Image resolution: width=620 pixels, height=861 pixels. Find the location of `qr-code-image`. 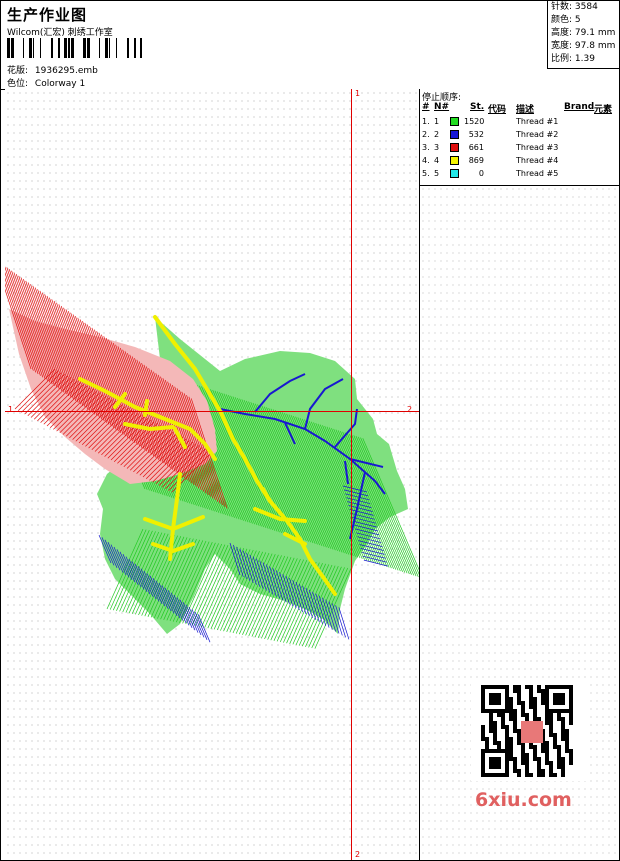

qr-code-image is located at coordinates (529, 731).